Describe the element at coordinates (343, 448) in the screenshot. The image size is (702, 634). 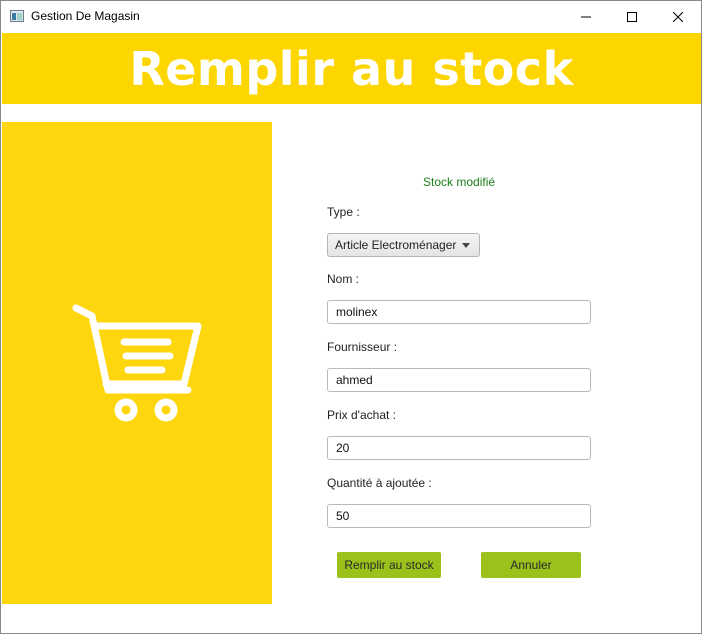
I see `prix-input-value: 20` at that location.